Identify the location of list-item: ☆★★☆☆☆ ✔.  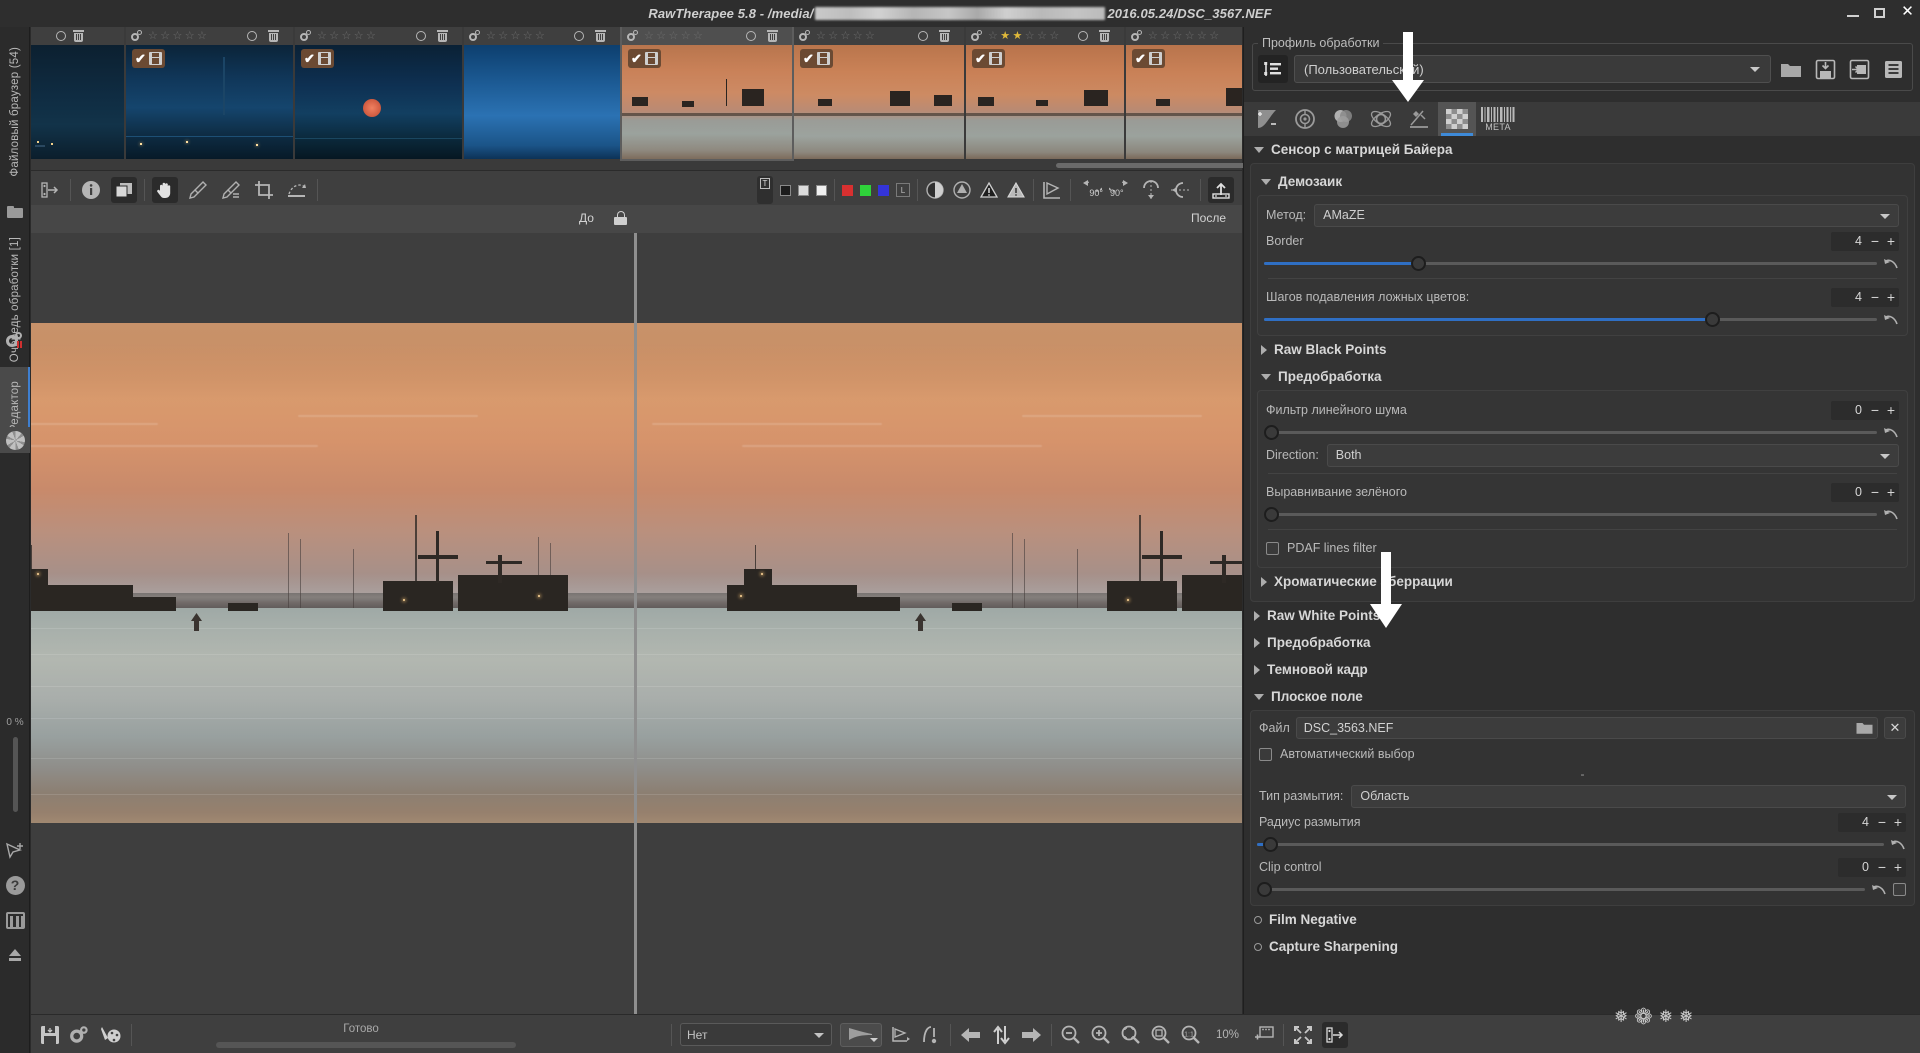
(1045, 93).